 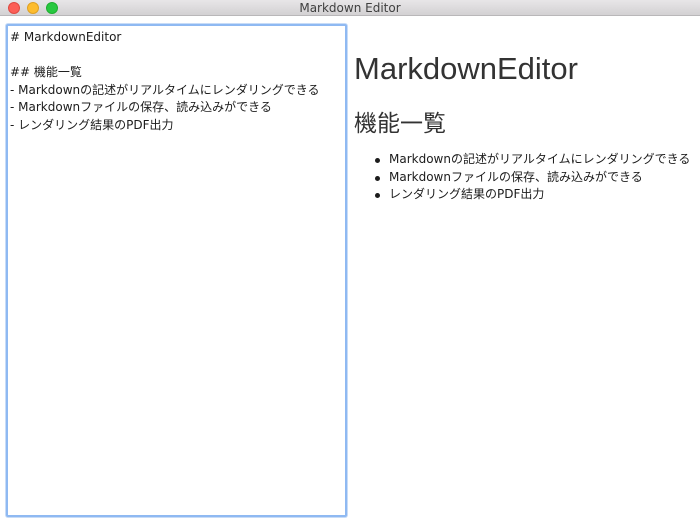 I want to click on editor-line: # MarkdownEditor, so click(x=66, y=37).